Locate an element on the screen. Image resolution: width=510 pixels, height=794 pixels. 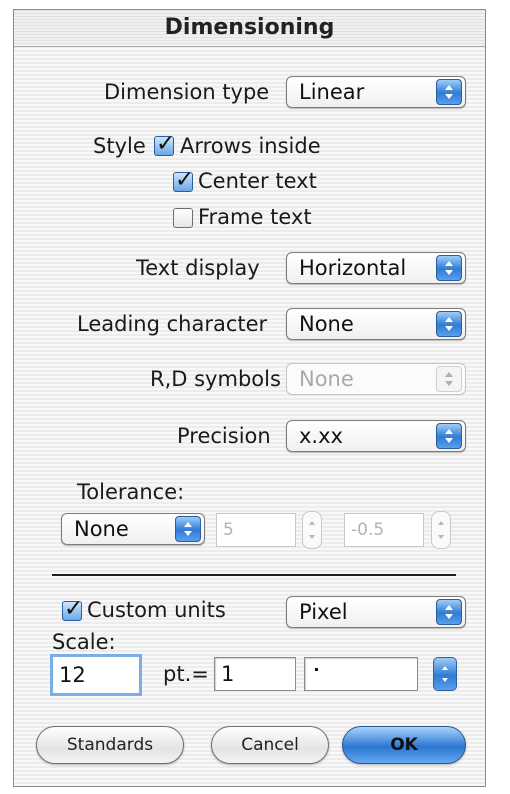
rd-symbols-label: R,D symbols is located at coordinates (215, 379).